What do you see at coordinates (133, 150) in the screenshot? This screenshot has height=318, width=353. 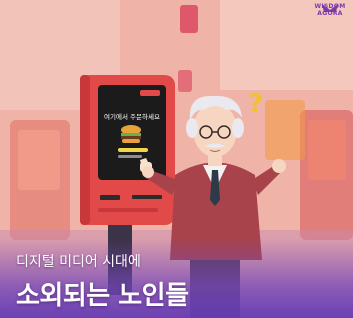 I see `kiosk-screen-bar` at bounding box center [133, 150].